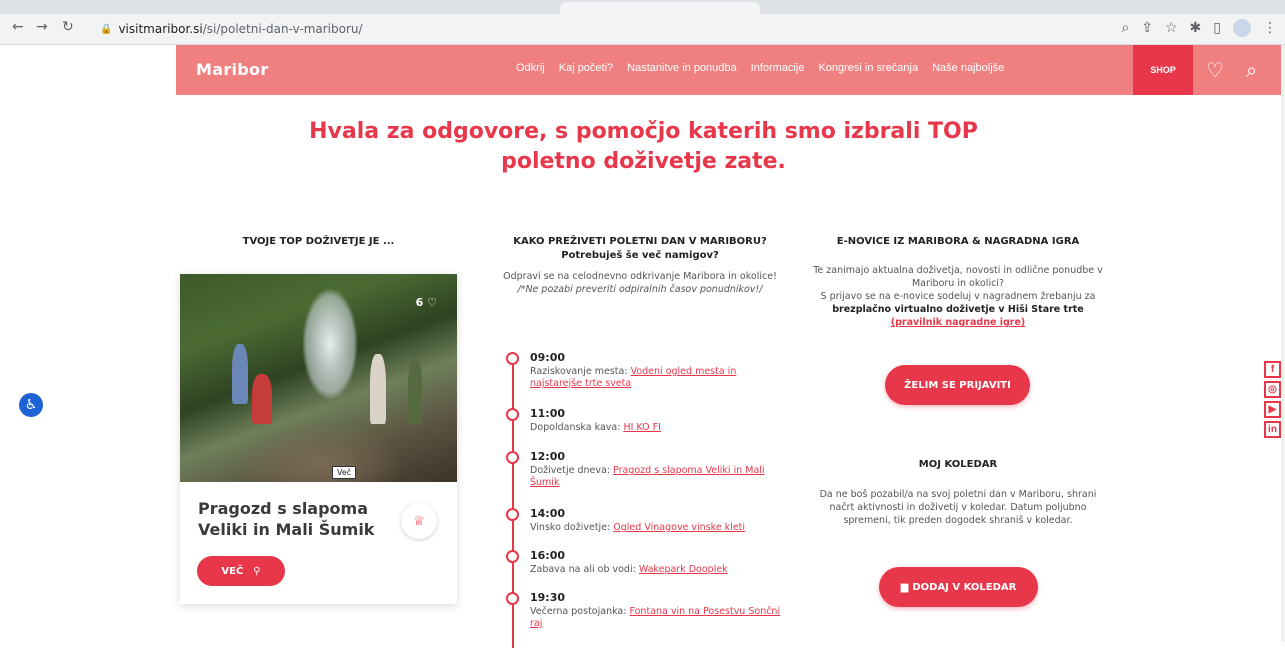 The height and width of the screenshot is (648, 1285). I want to click on scrollbar, so click(1283, 343).